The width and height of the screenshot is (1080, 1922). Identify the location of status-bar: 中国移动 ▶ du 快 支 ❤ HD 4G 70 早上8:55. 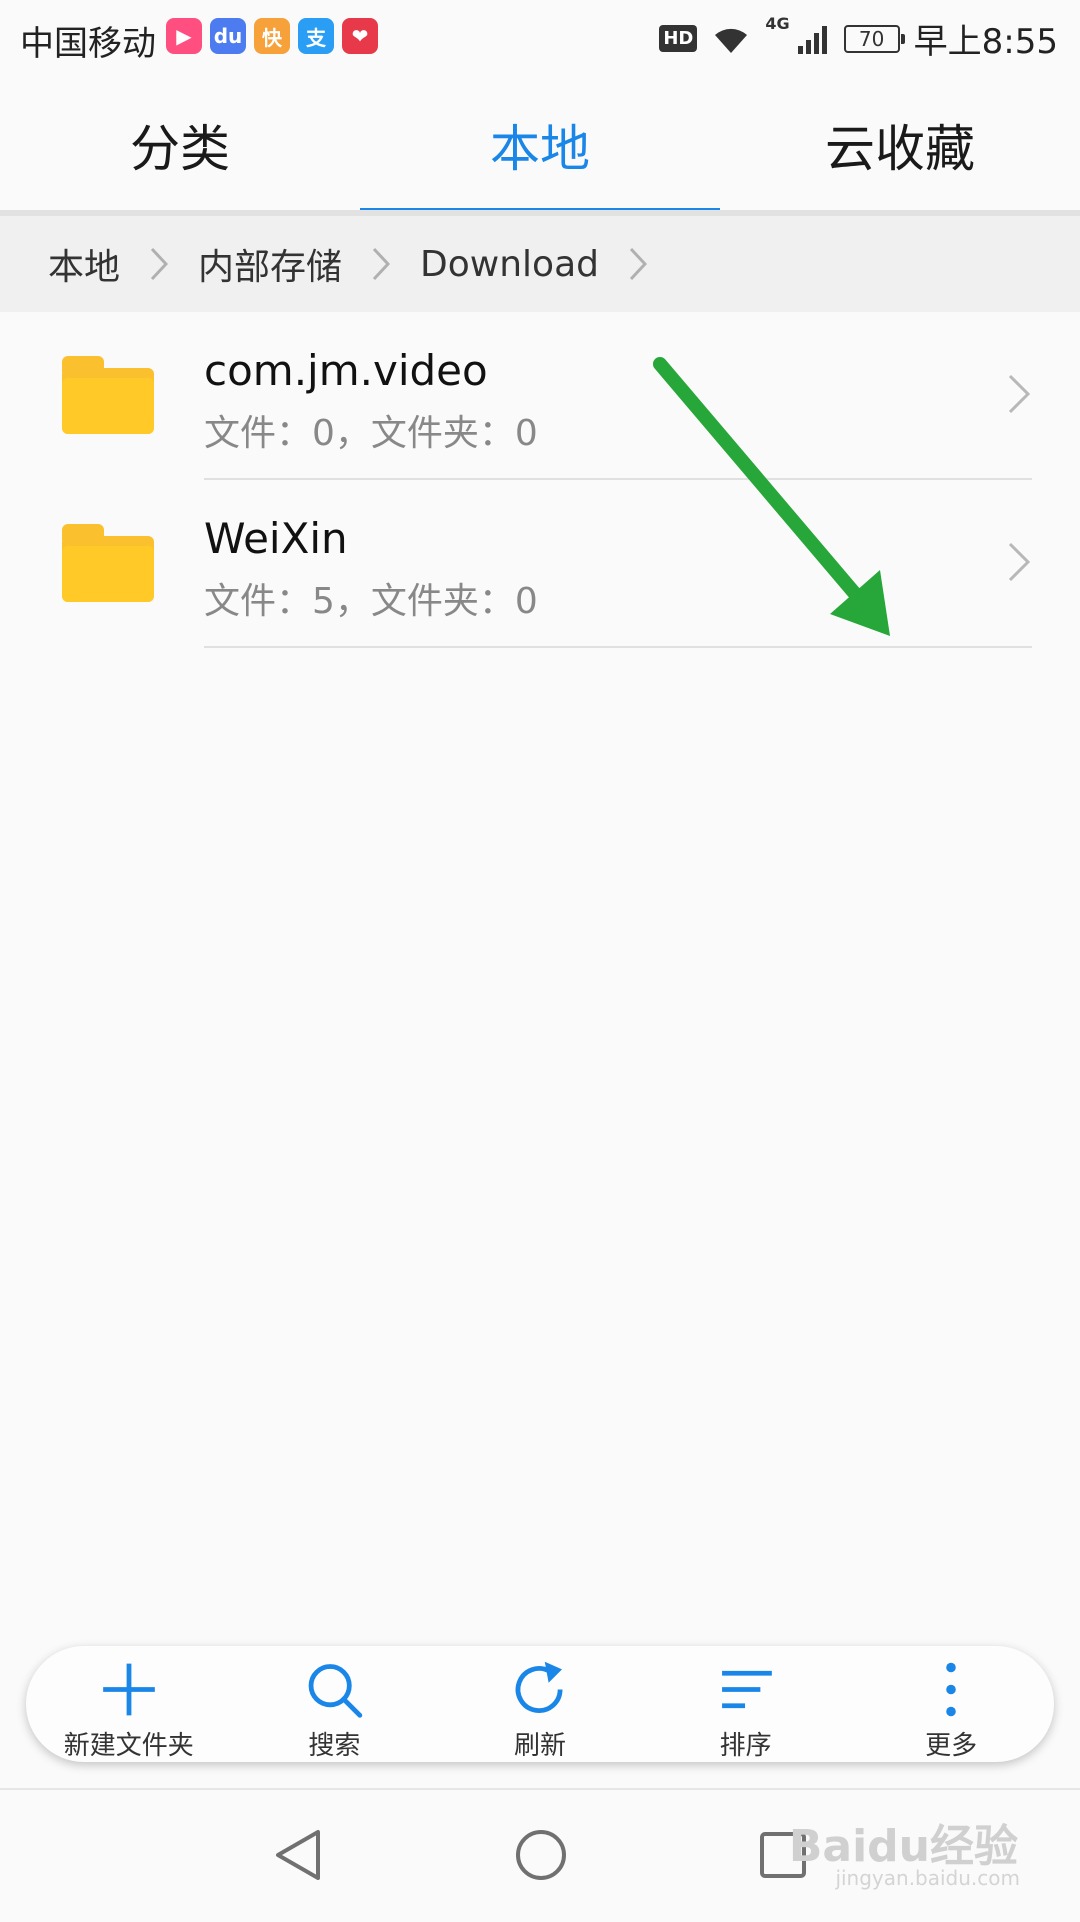
(540, 38).